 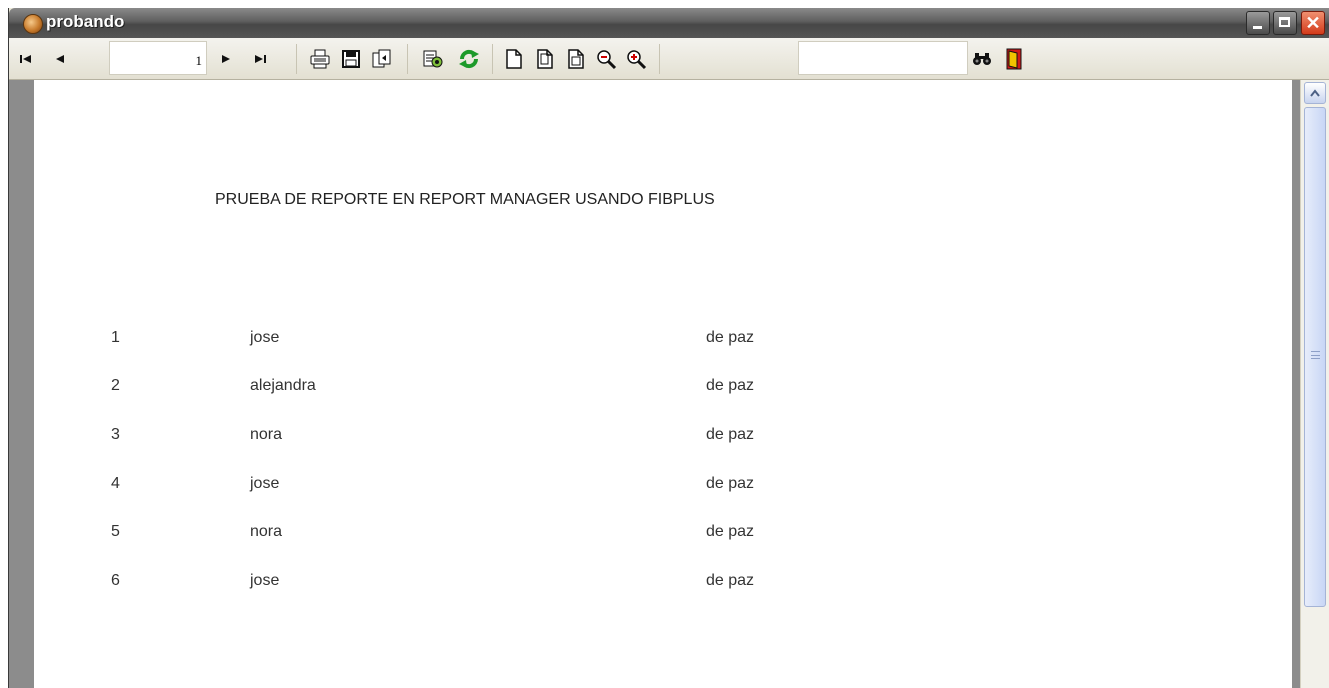 What do you see at coordinates (85, 21) in the screenshot?
I see `window-title: probando` at bounding box center [85, 21].